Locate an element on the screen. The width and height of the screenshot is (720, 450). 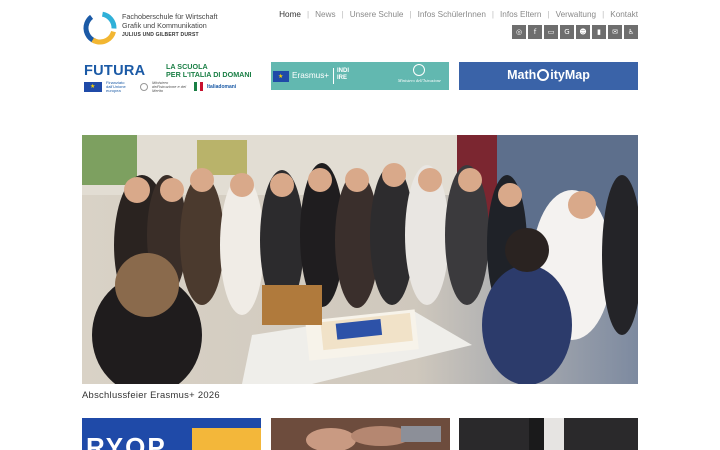
card-2-photo is located at coordinates (360, 434).